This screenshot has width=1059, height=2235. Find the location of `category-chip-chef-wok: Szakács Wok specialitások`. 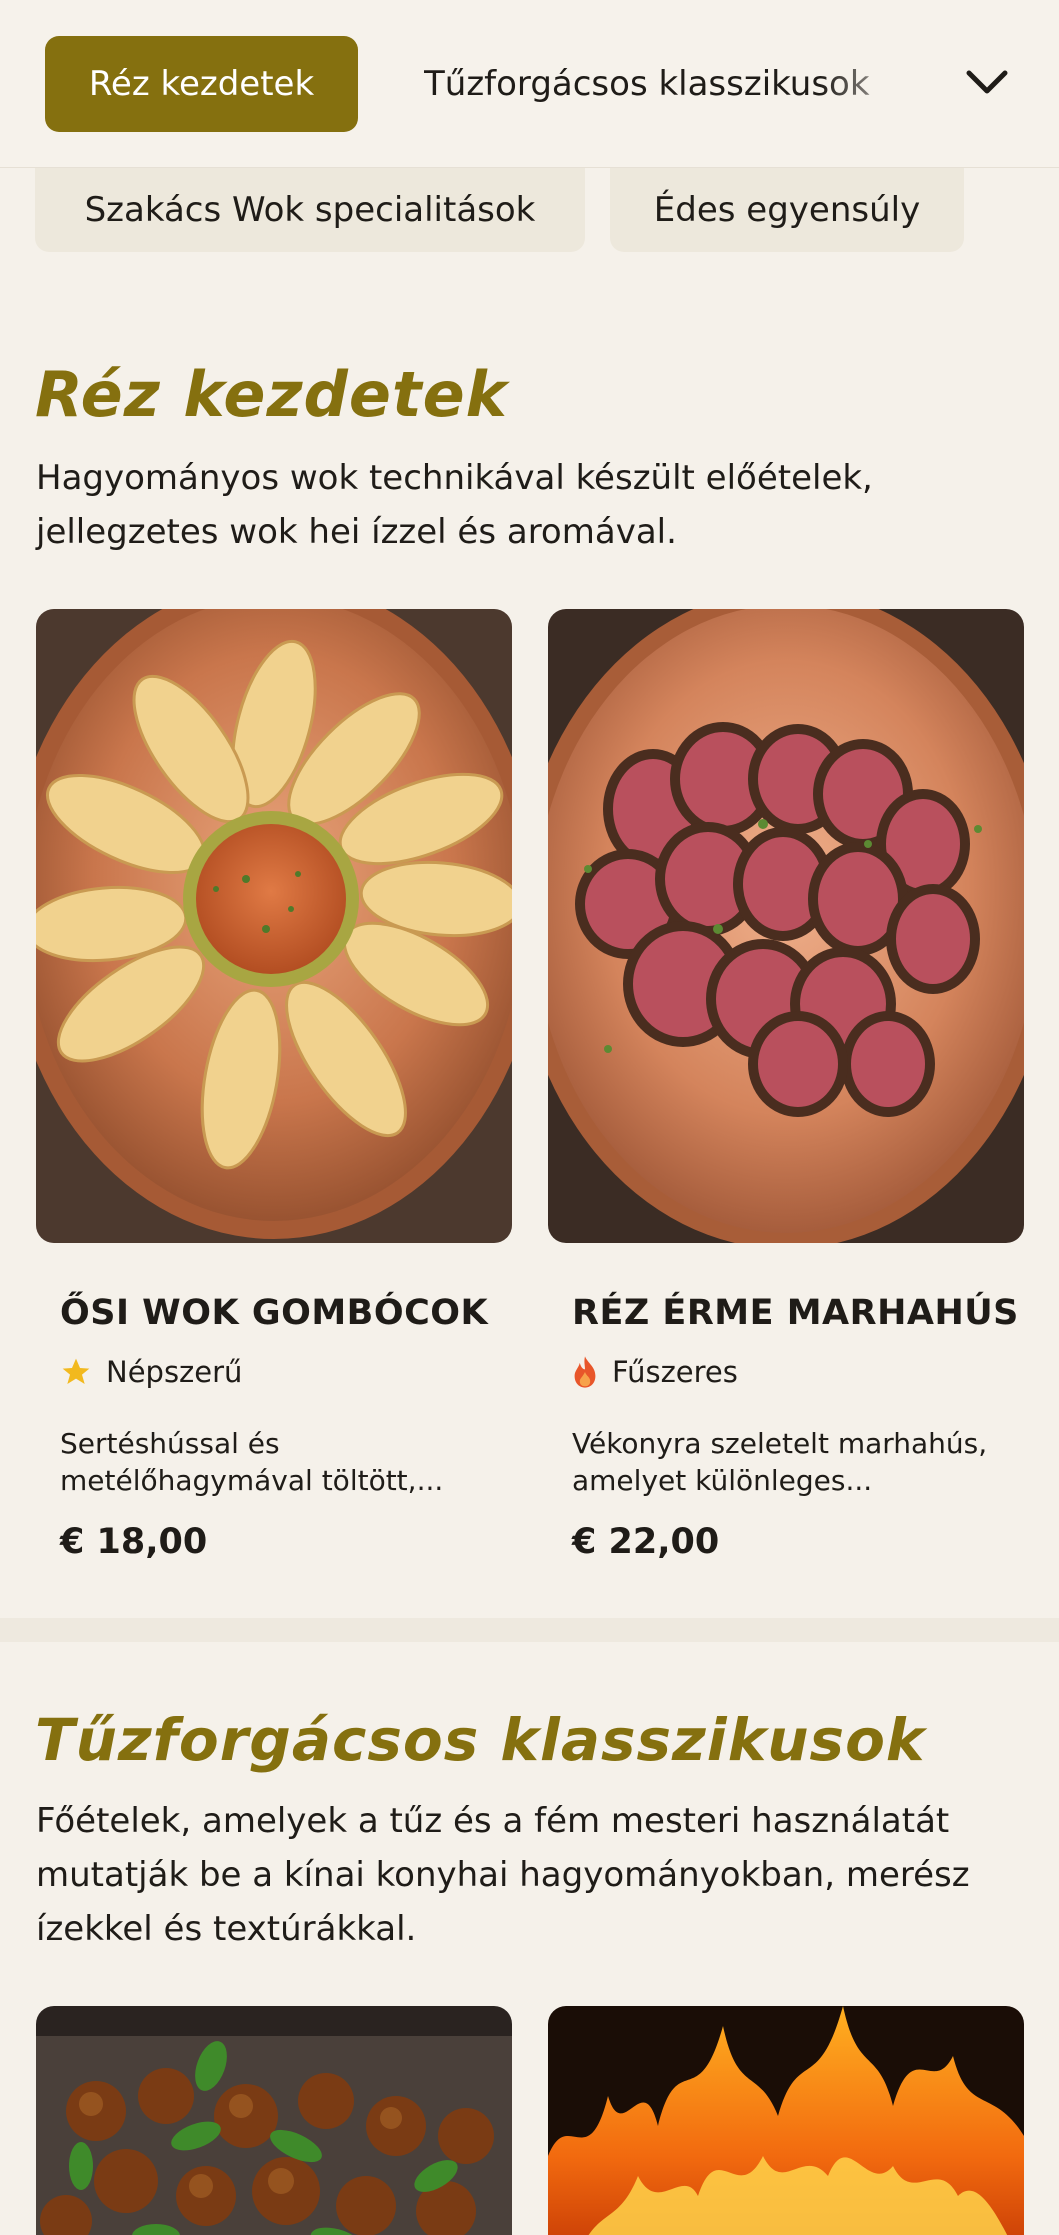

category-chip-chef-wok: Szakács Wok specialitások is located at coordinates (310, 210).